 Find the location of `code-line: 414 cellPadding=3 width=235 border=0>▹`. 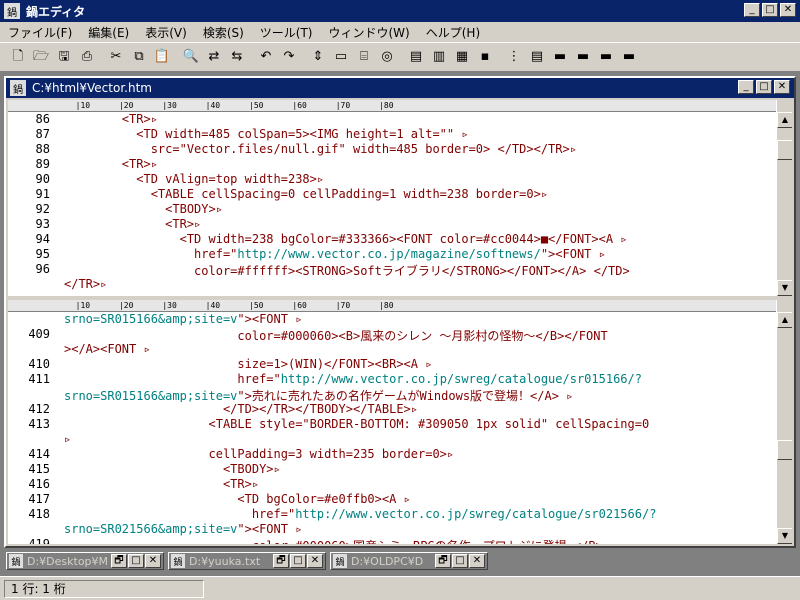

code-line: 414 cellPadding=3 width=235 border=0>▹ is located at coordinates (392, 454).